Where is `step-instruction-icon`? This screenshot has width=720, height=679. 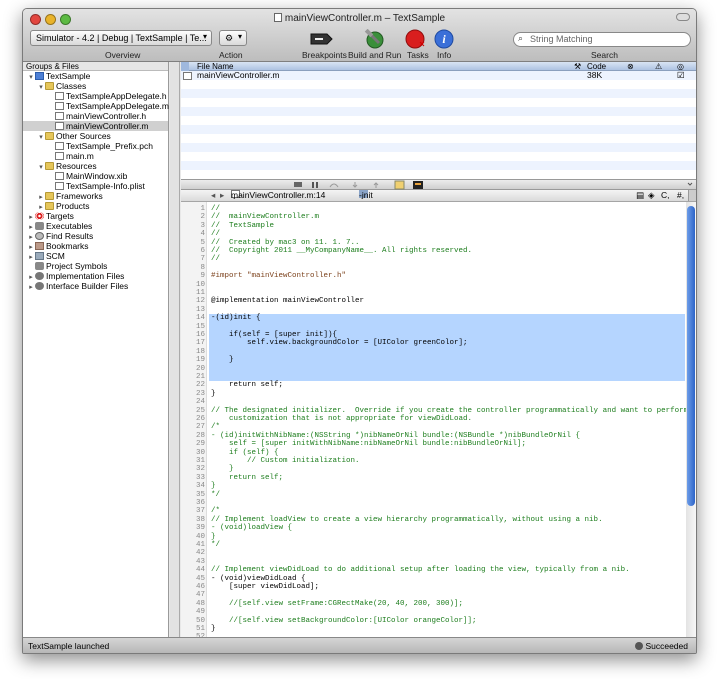 step-instruction-icon is located at coordinates (399, 185).